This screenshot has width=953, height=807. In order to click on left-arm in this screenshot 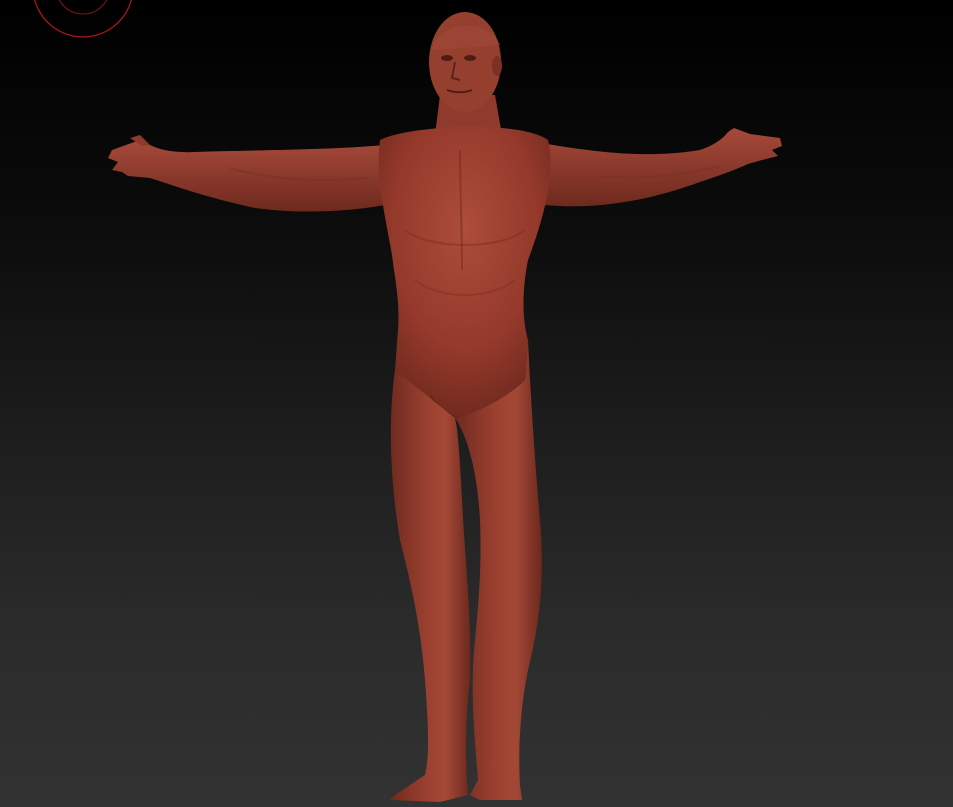, I will do `click(246, 173)`.